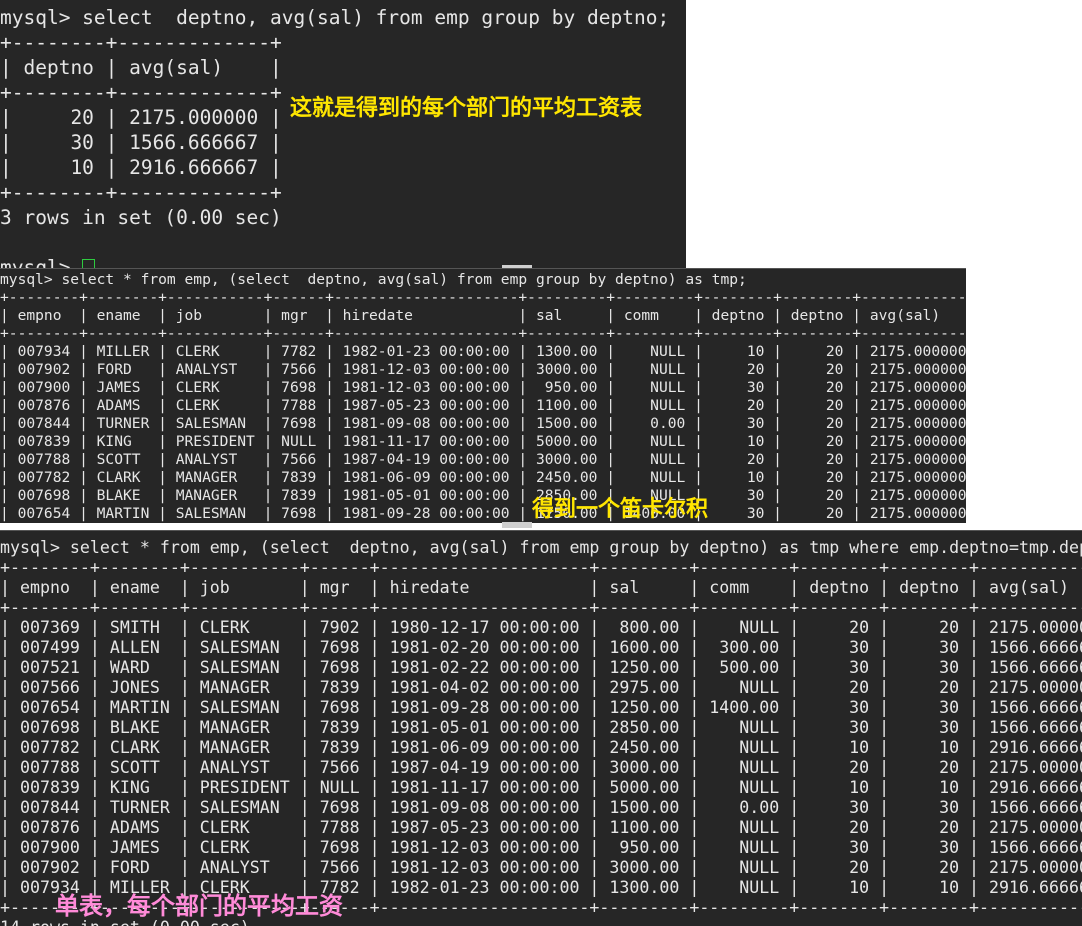  What do you see at coordinates (620, 509) in the screenshot?
I see `annotation-cartesian-product: 得到一个笛卡尔积` at bounding box center [620, 509].